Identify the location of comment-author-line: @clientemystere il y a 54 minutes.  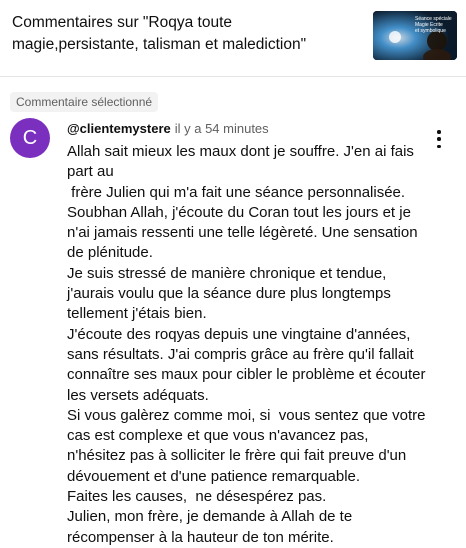
(168, 129).